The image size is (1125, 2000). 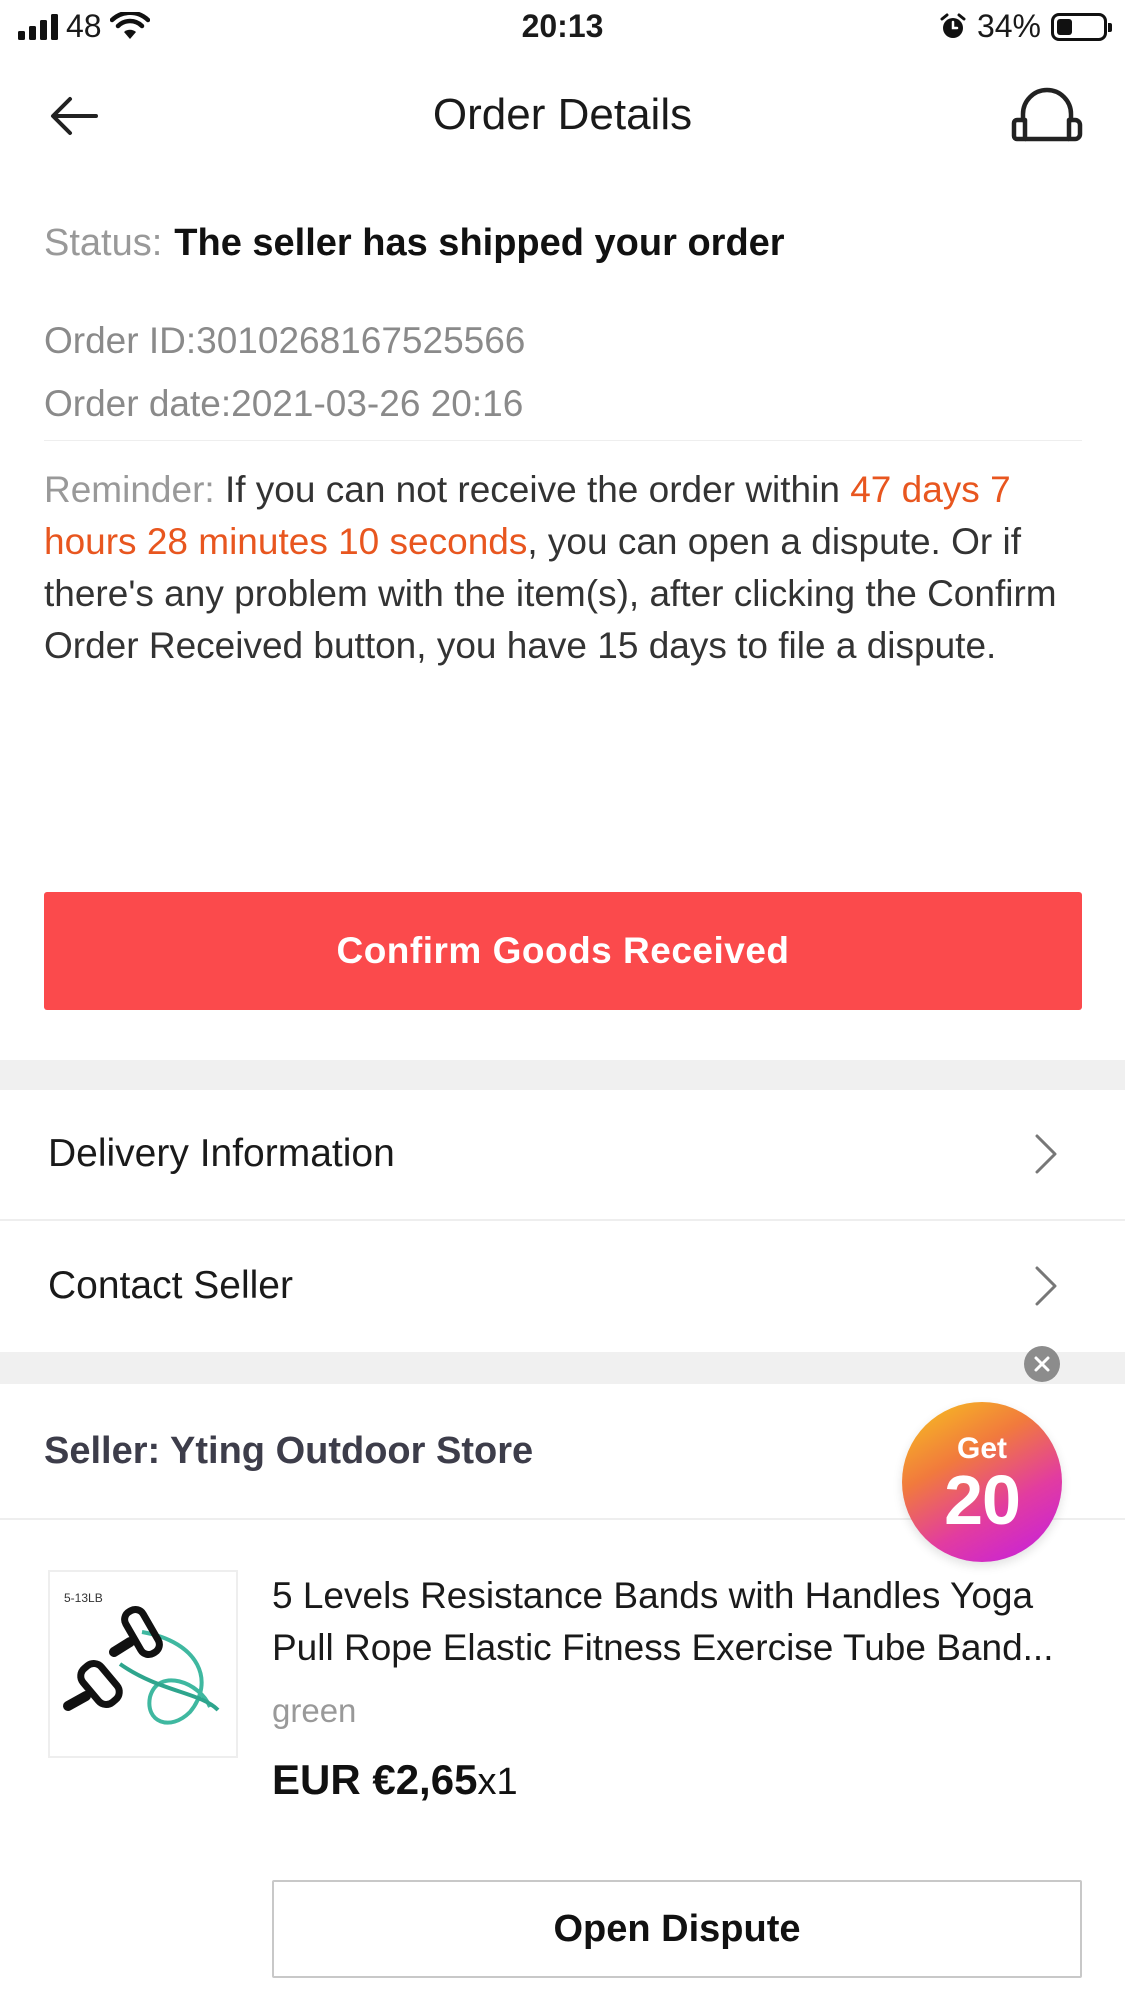 What do you see at coordinates (1008, 26) in the screenshot?
I see `battery-percent: 34%` at bounding box center [1008, 26].